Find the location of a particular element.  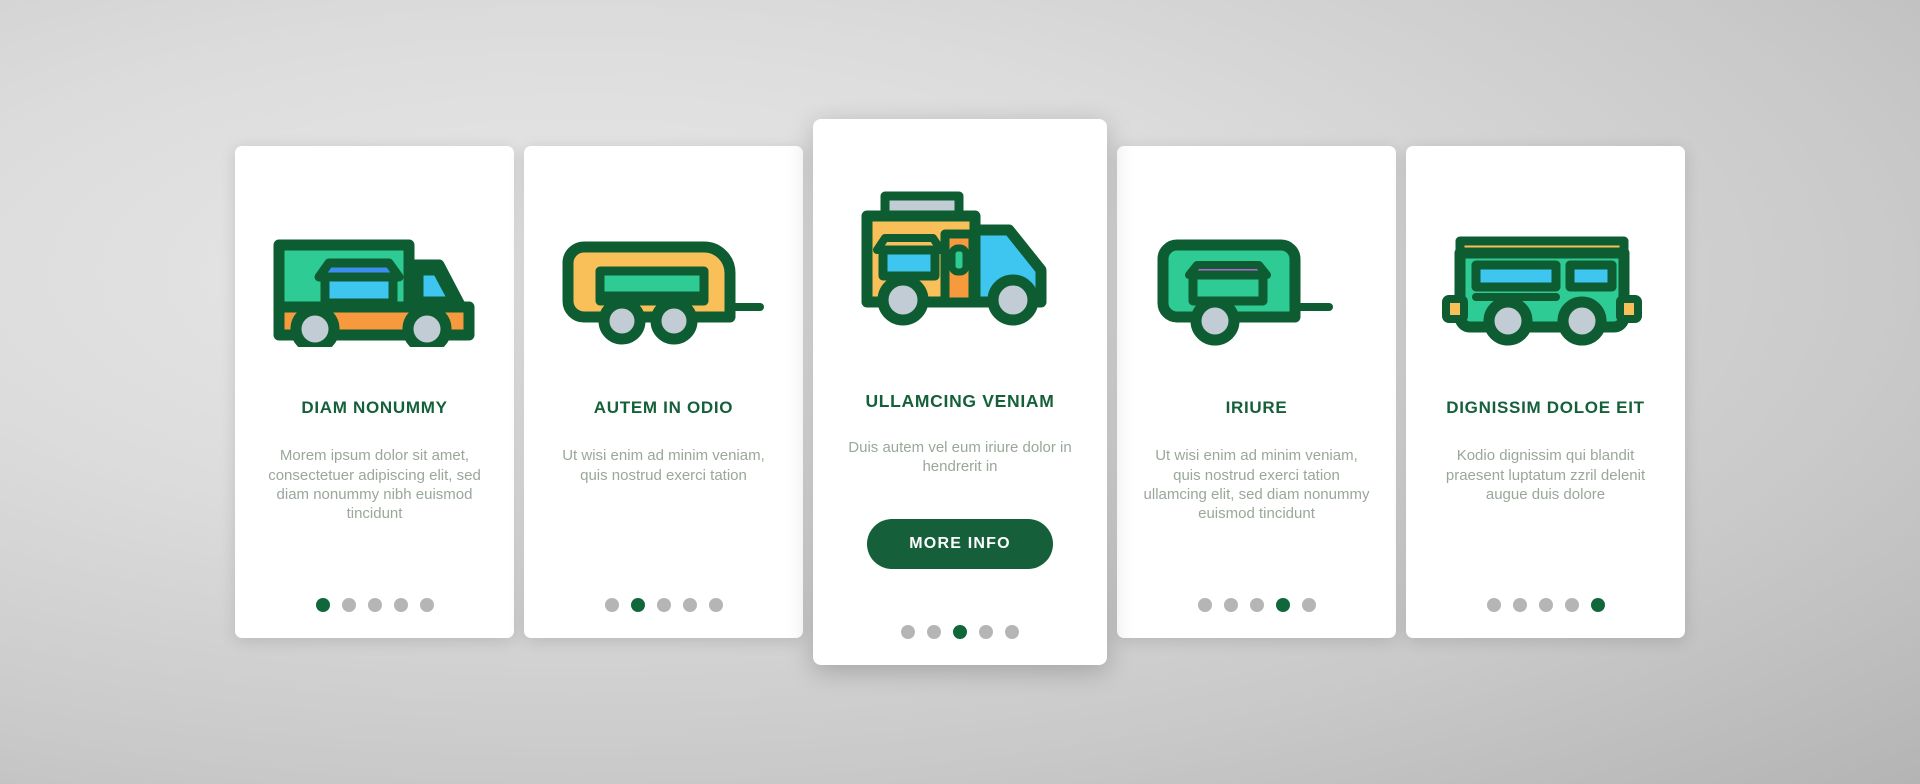

card-title: IRIURE is located at coordinates (1256, 407).